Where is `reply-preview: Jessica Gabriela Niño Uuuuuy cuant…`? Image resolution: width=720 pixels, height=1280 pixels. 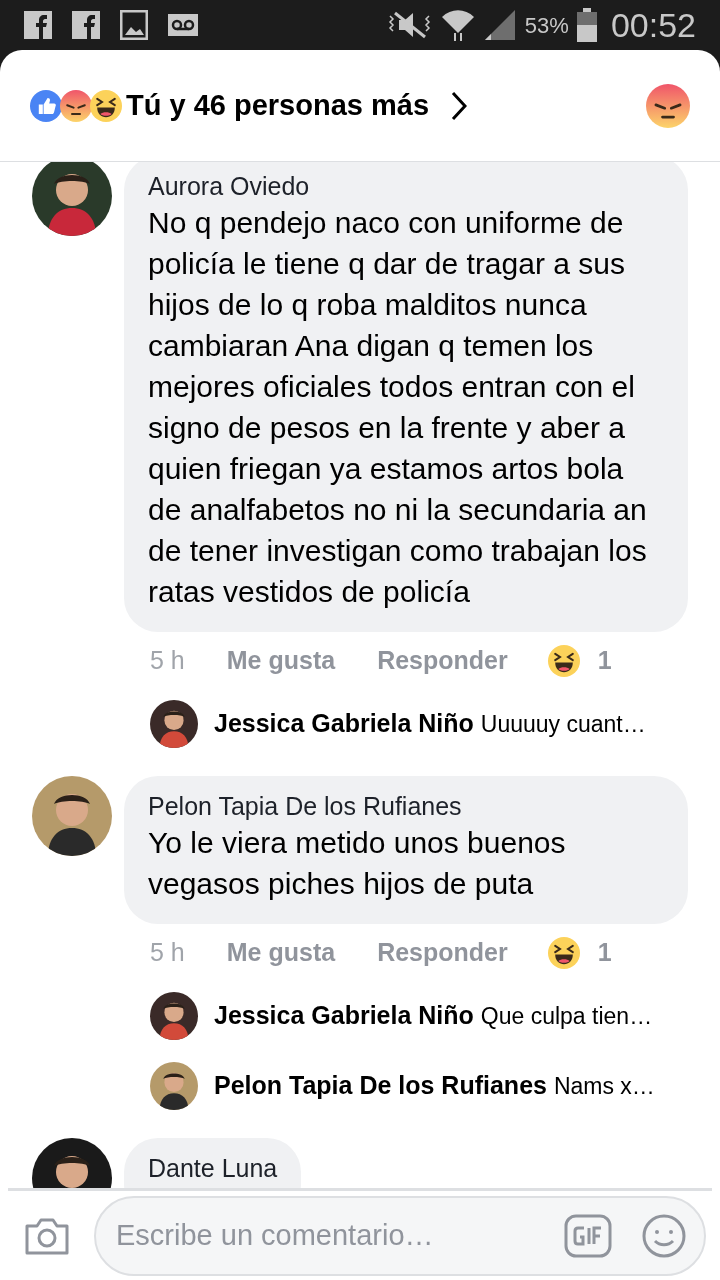 reply-preview: Jessica Gabriela Niño Uuuuuy cuant… is located at coordinates (430, 724).